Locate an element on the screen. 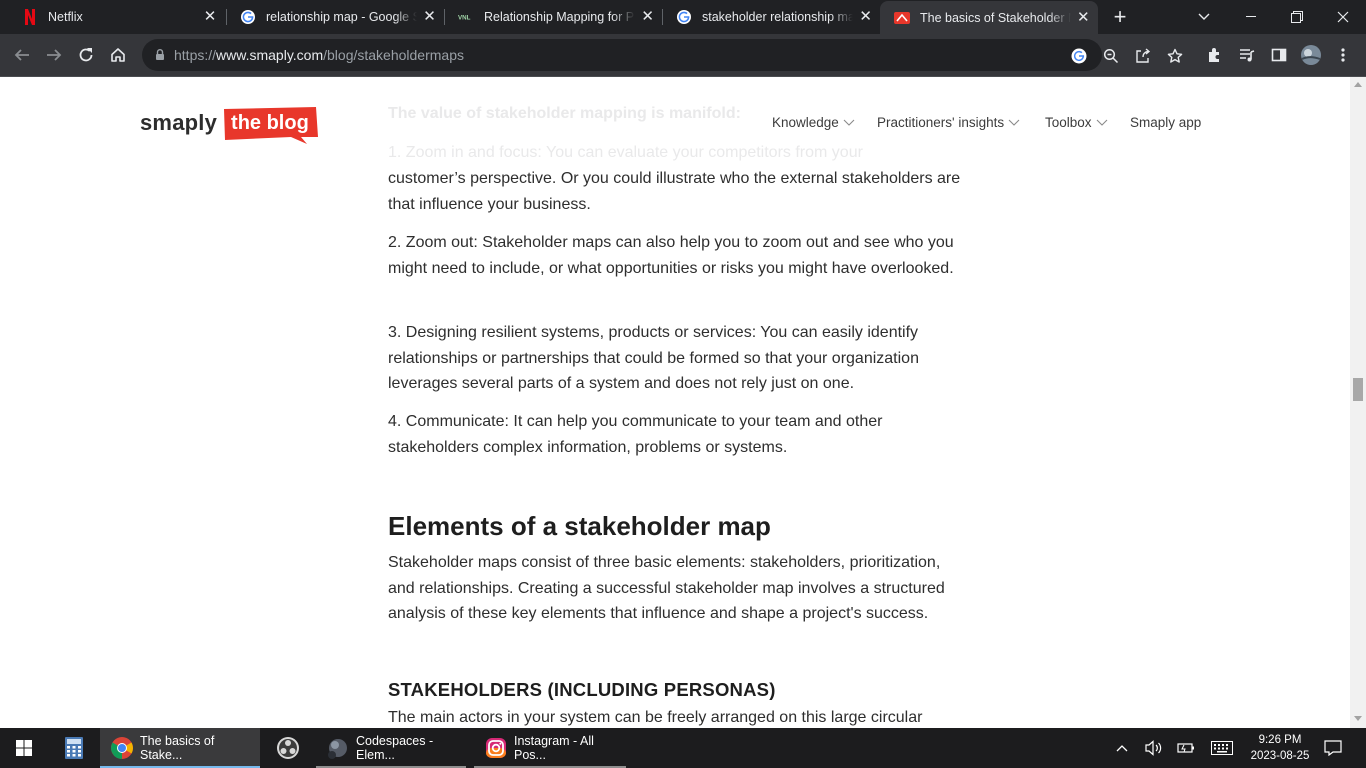  chrome-icon is located at coordinates (122, 748).